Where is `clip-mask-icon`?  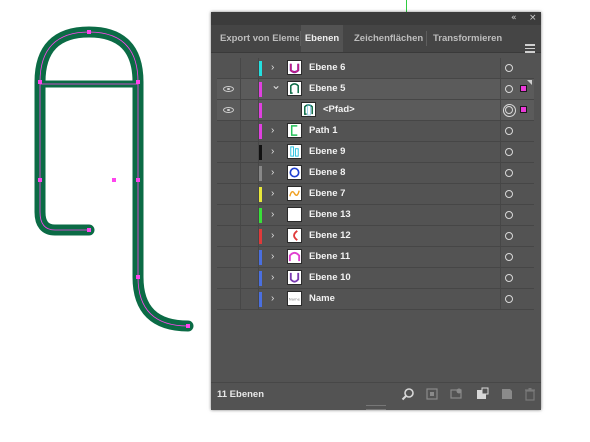 clip-mask-icon is located at coordinates (456, 394).